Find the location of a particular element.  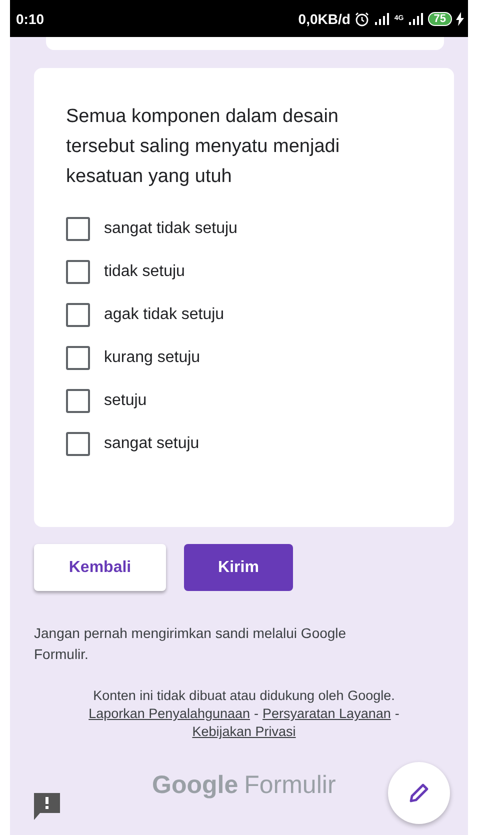

disclaimer-text: Konten ini tidak dibuat atau didukung oleh Google. is located at coordinates (244, 696).